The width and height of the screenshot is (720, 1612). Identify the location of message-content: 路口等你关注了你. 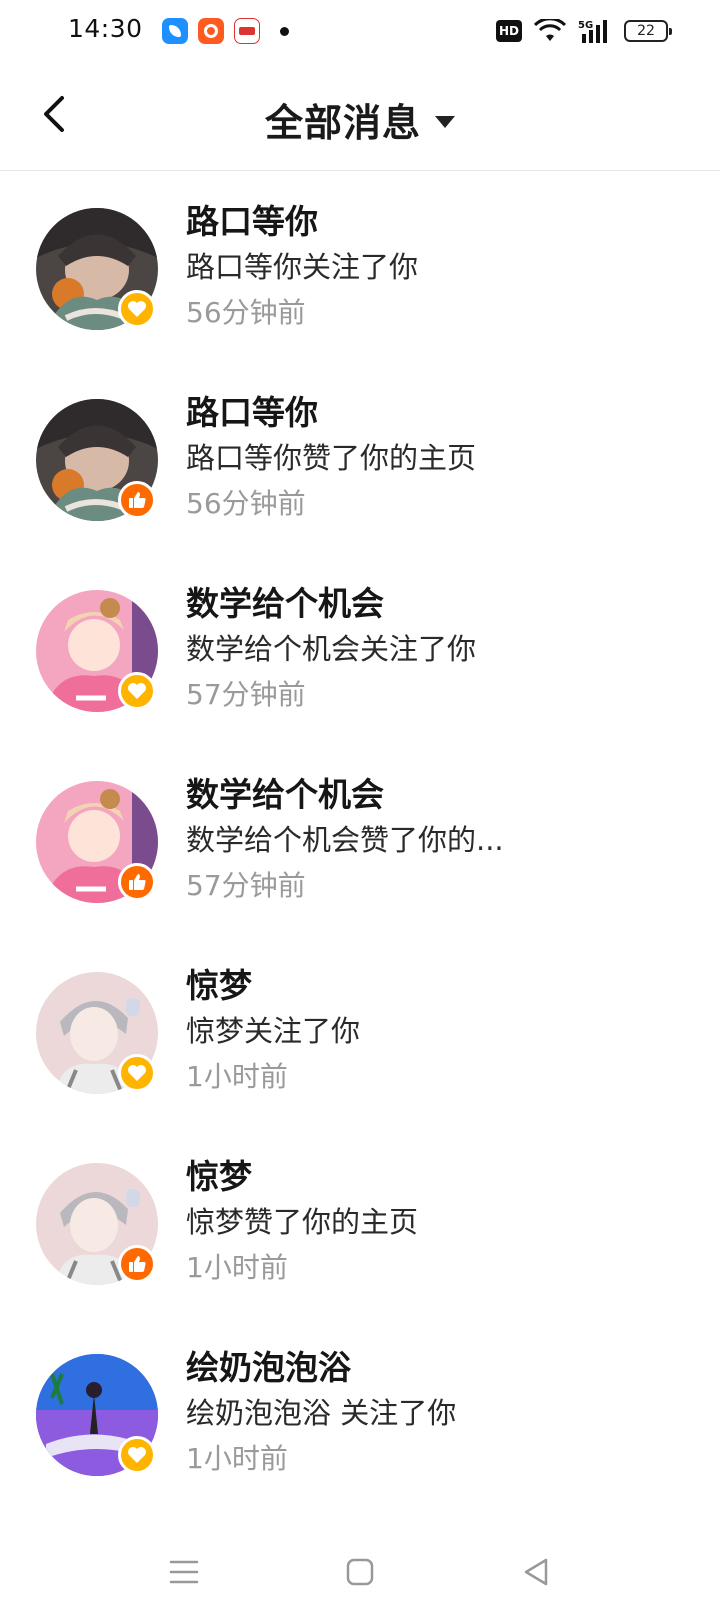
(302, 267).